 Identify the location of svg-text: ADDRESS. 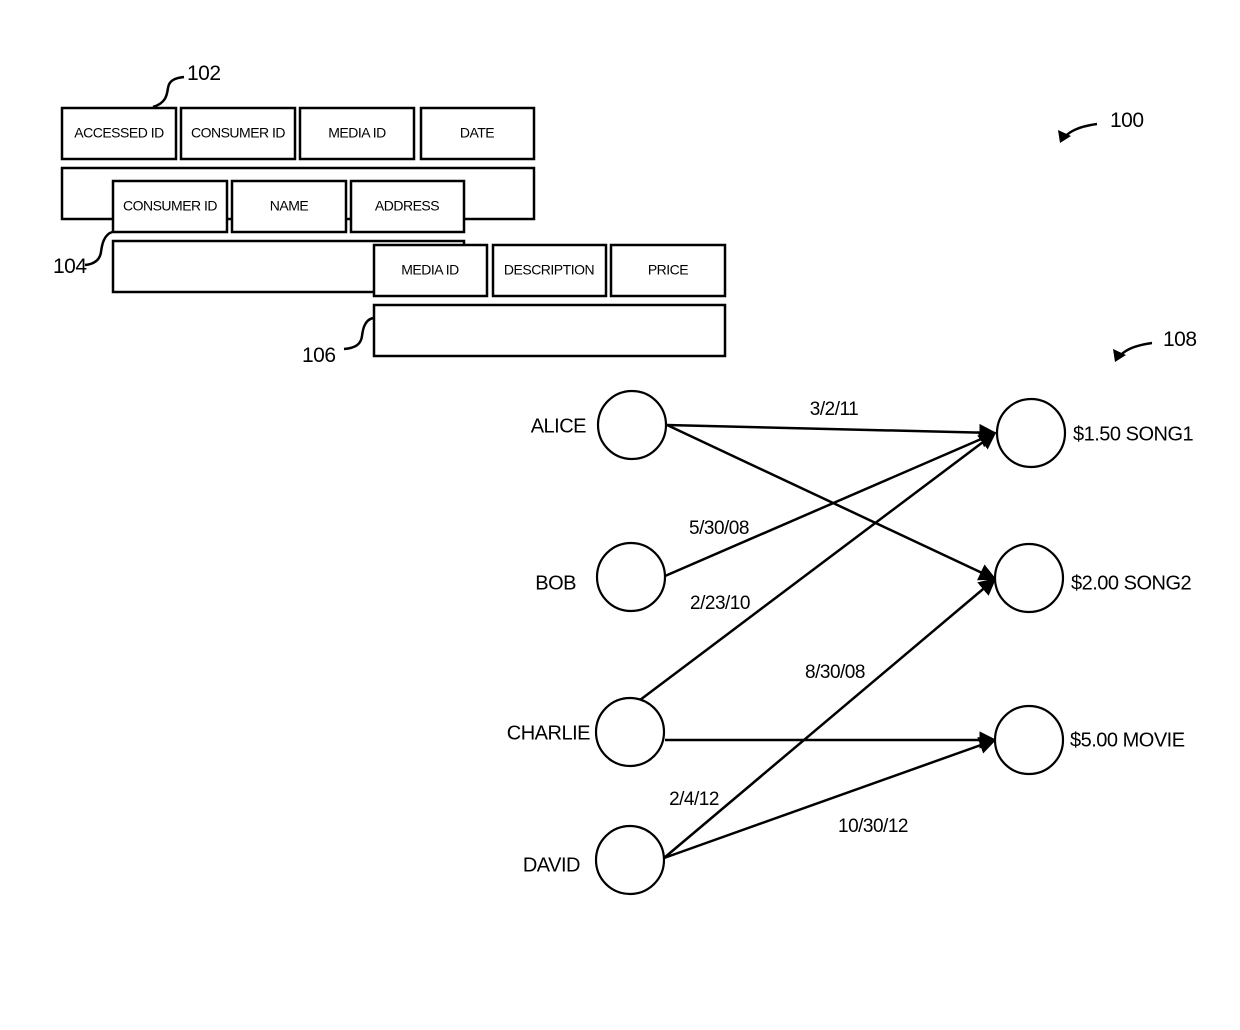
(407, 206).